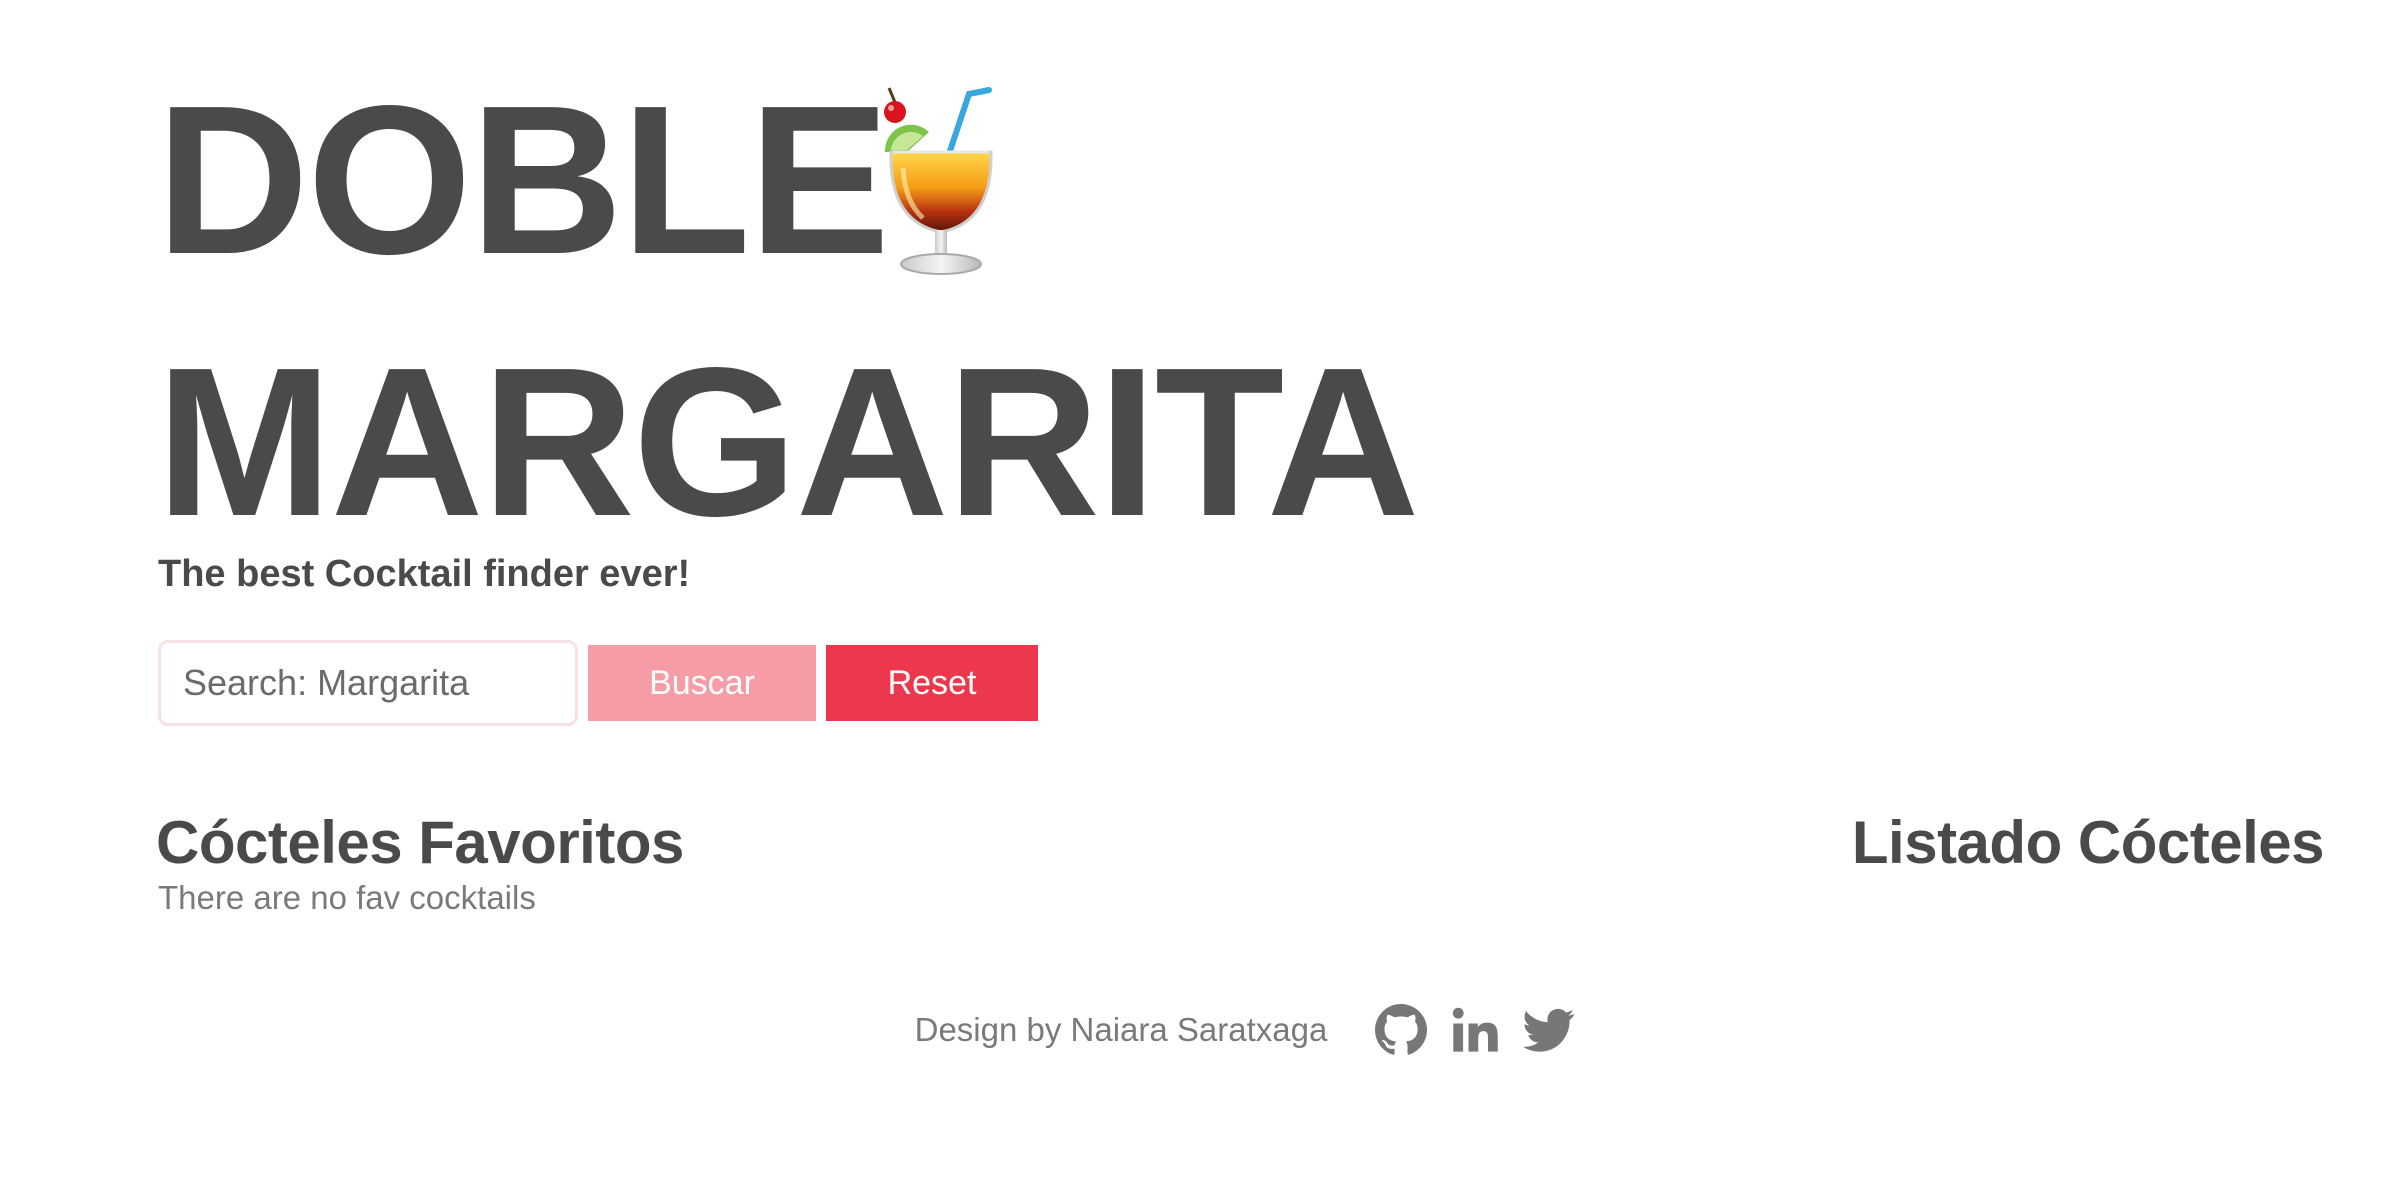 This screenshot has width=2408, height=1194. I want to click on twitter-link, so click(1549, 1030).